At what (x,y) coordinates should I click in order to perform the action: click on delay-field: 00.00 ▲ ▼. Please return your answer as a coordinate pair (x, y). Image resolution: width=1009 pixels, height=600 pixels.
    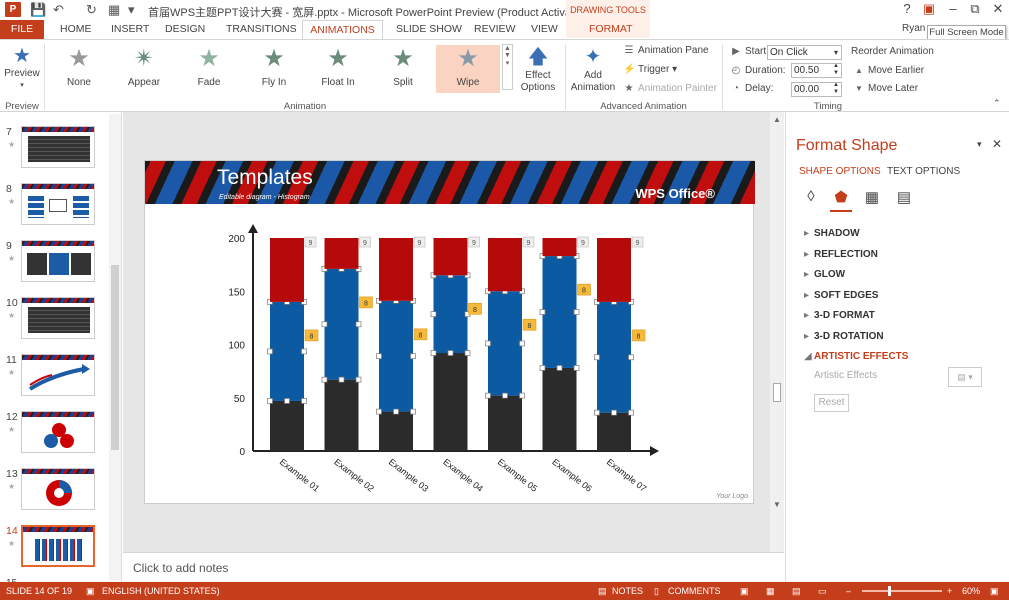
    Looking at the image, I should click on (816, 89).